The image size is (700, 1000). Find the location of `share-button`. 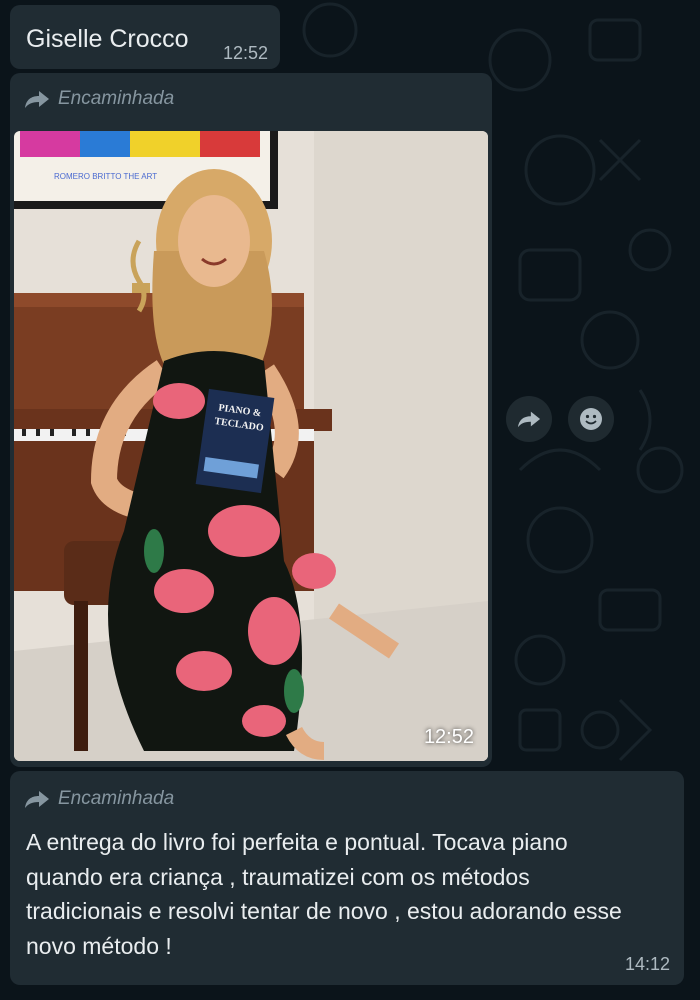

share-button is located at coordinates (529, 419).